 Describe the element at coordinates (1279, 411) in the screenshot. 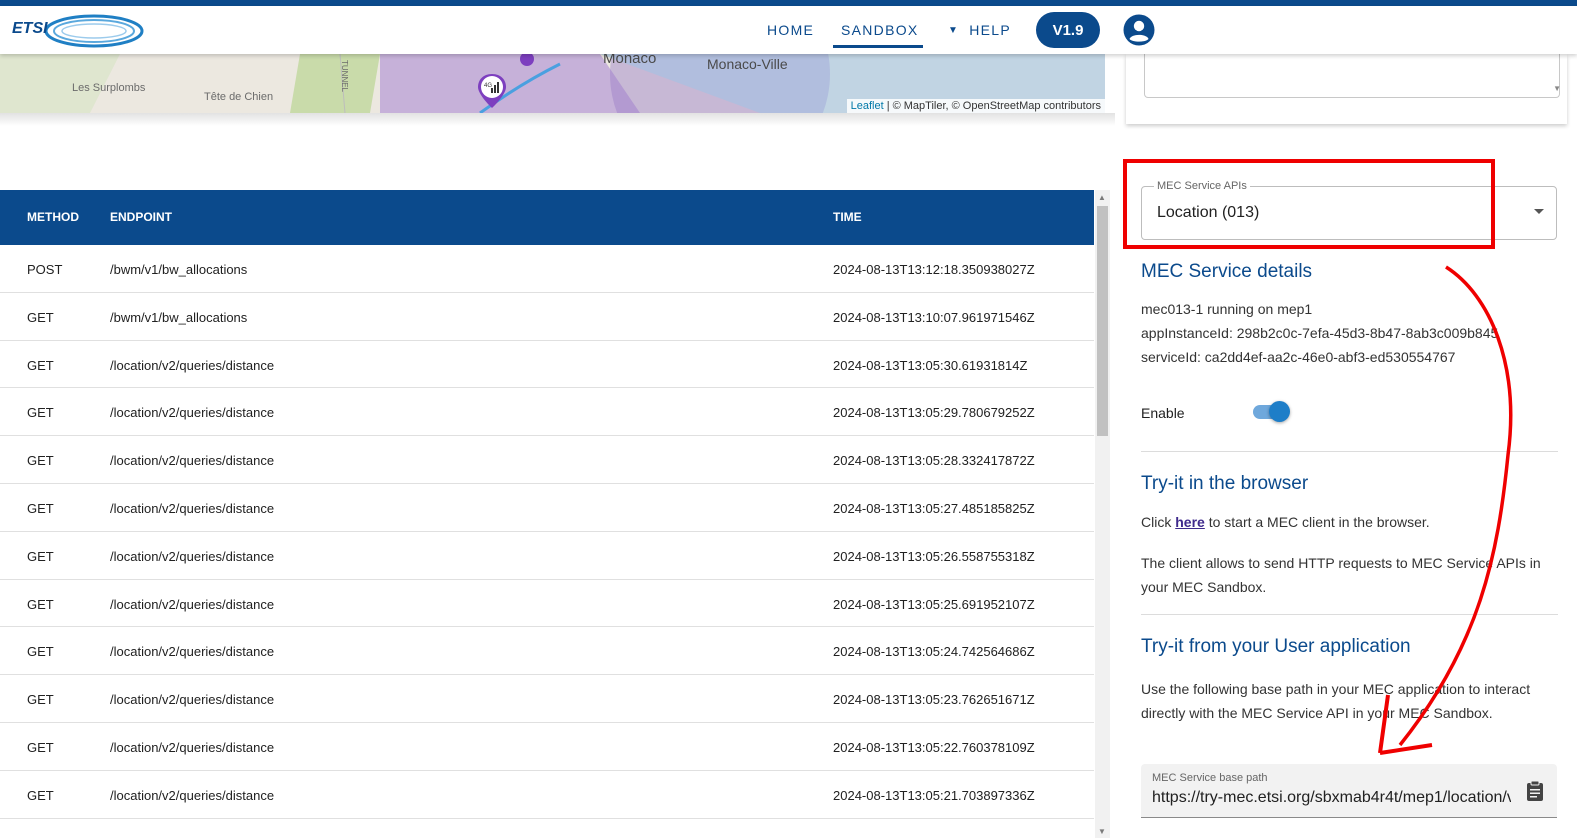

I see `enable-toggle-thumb` at that location.